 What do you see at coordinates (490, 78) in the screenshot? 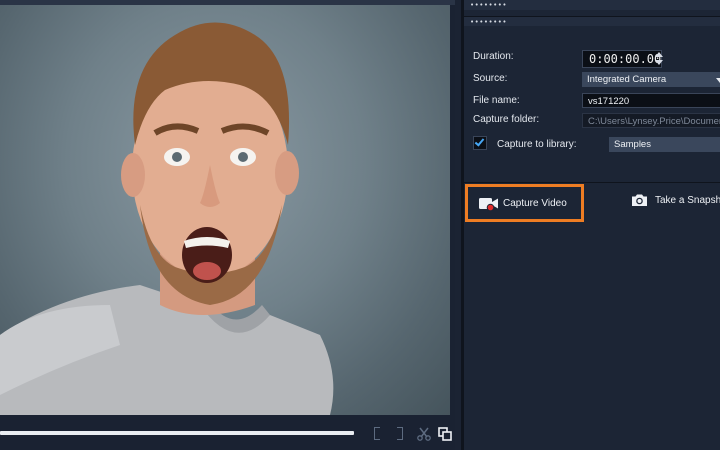
I see `source-label: Source:` at bounding box center [490, 78].